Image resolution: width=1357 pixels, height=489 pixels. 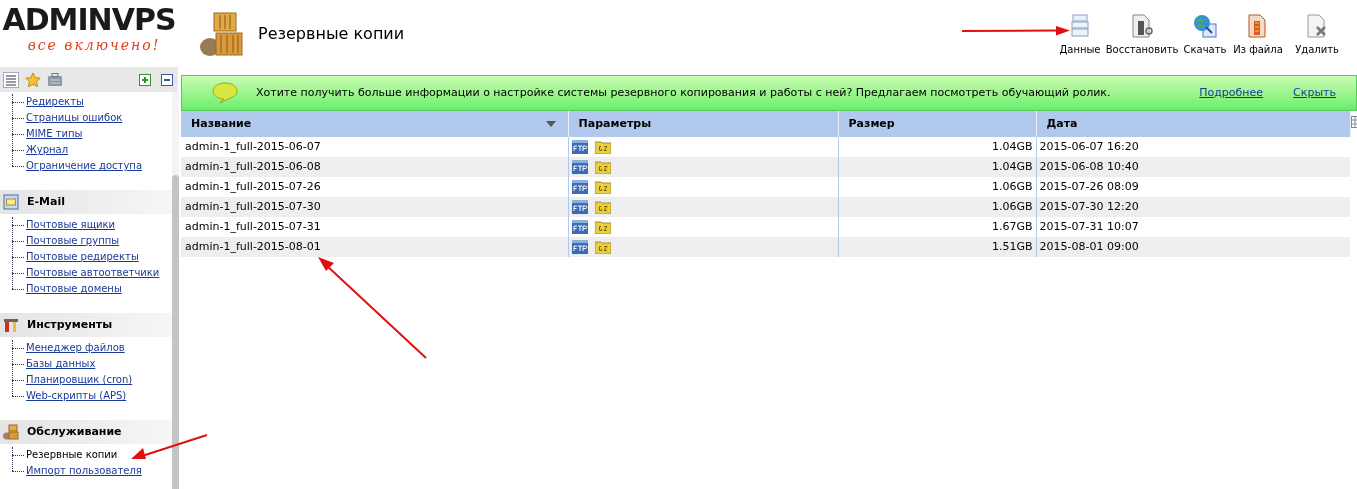 I want to click on sidebar-link: Почтовые редиректы, so click(x=82, y=257).